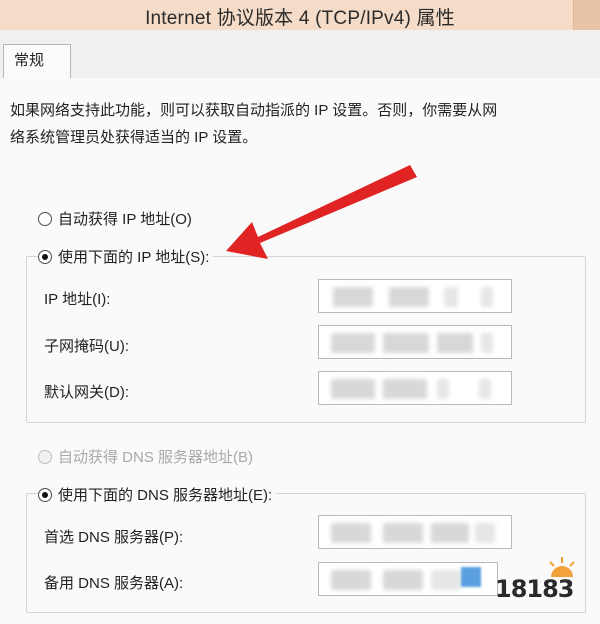 The image size is (600, 624). I want to click on site-watermark: 18183, so click(545, 586).